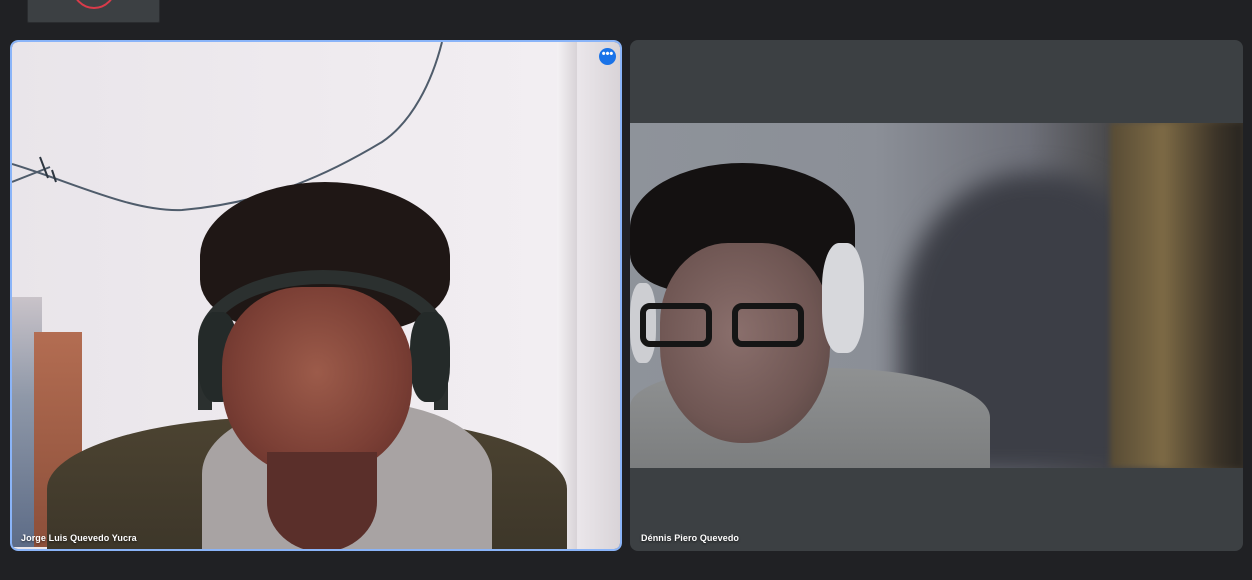 This screenshot has width=1252, height=580. What do you see at coordinates (690, 538) in the screenshot?
I see `participant-name-label: Dénnis Piero Quevedo` at bounding box center [690, 538].